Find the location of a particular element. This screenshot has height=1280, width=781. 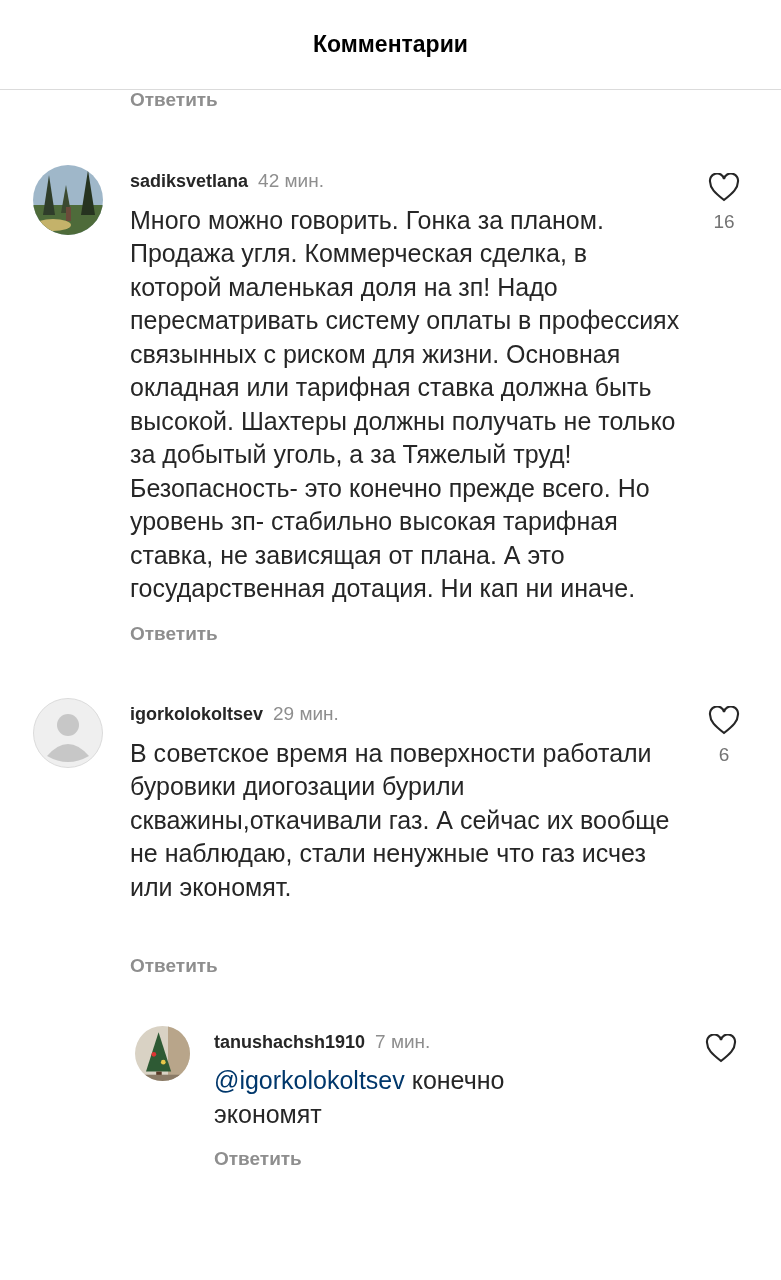

username: igorkolokoltsev is located at coordinates (197, 714).